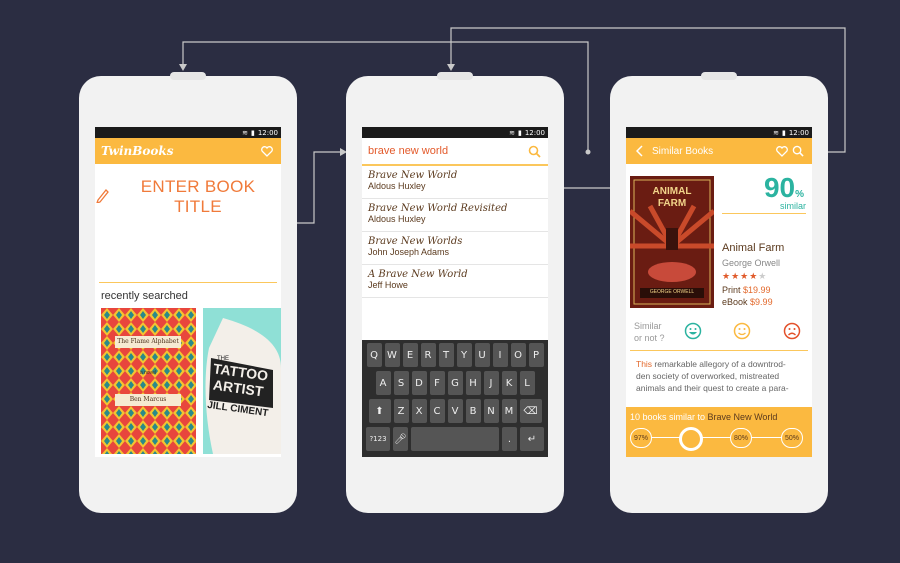  Describe the element at coordinates (473, 383) in the screenshot. I see `key-h: H` at that location.